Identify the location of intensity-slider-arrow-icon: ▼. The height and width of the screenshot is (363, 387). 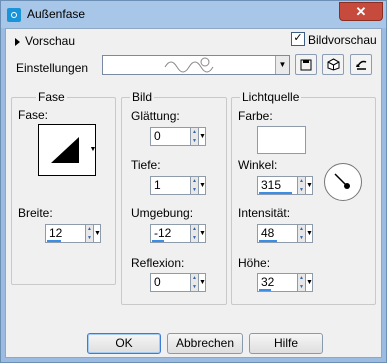
(309, 233).